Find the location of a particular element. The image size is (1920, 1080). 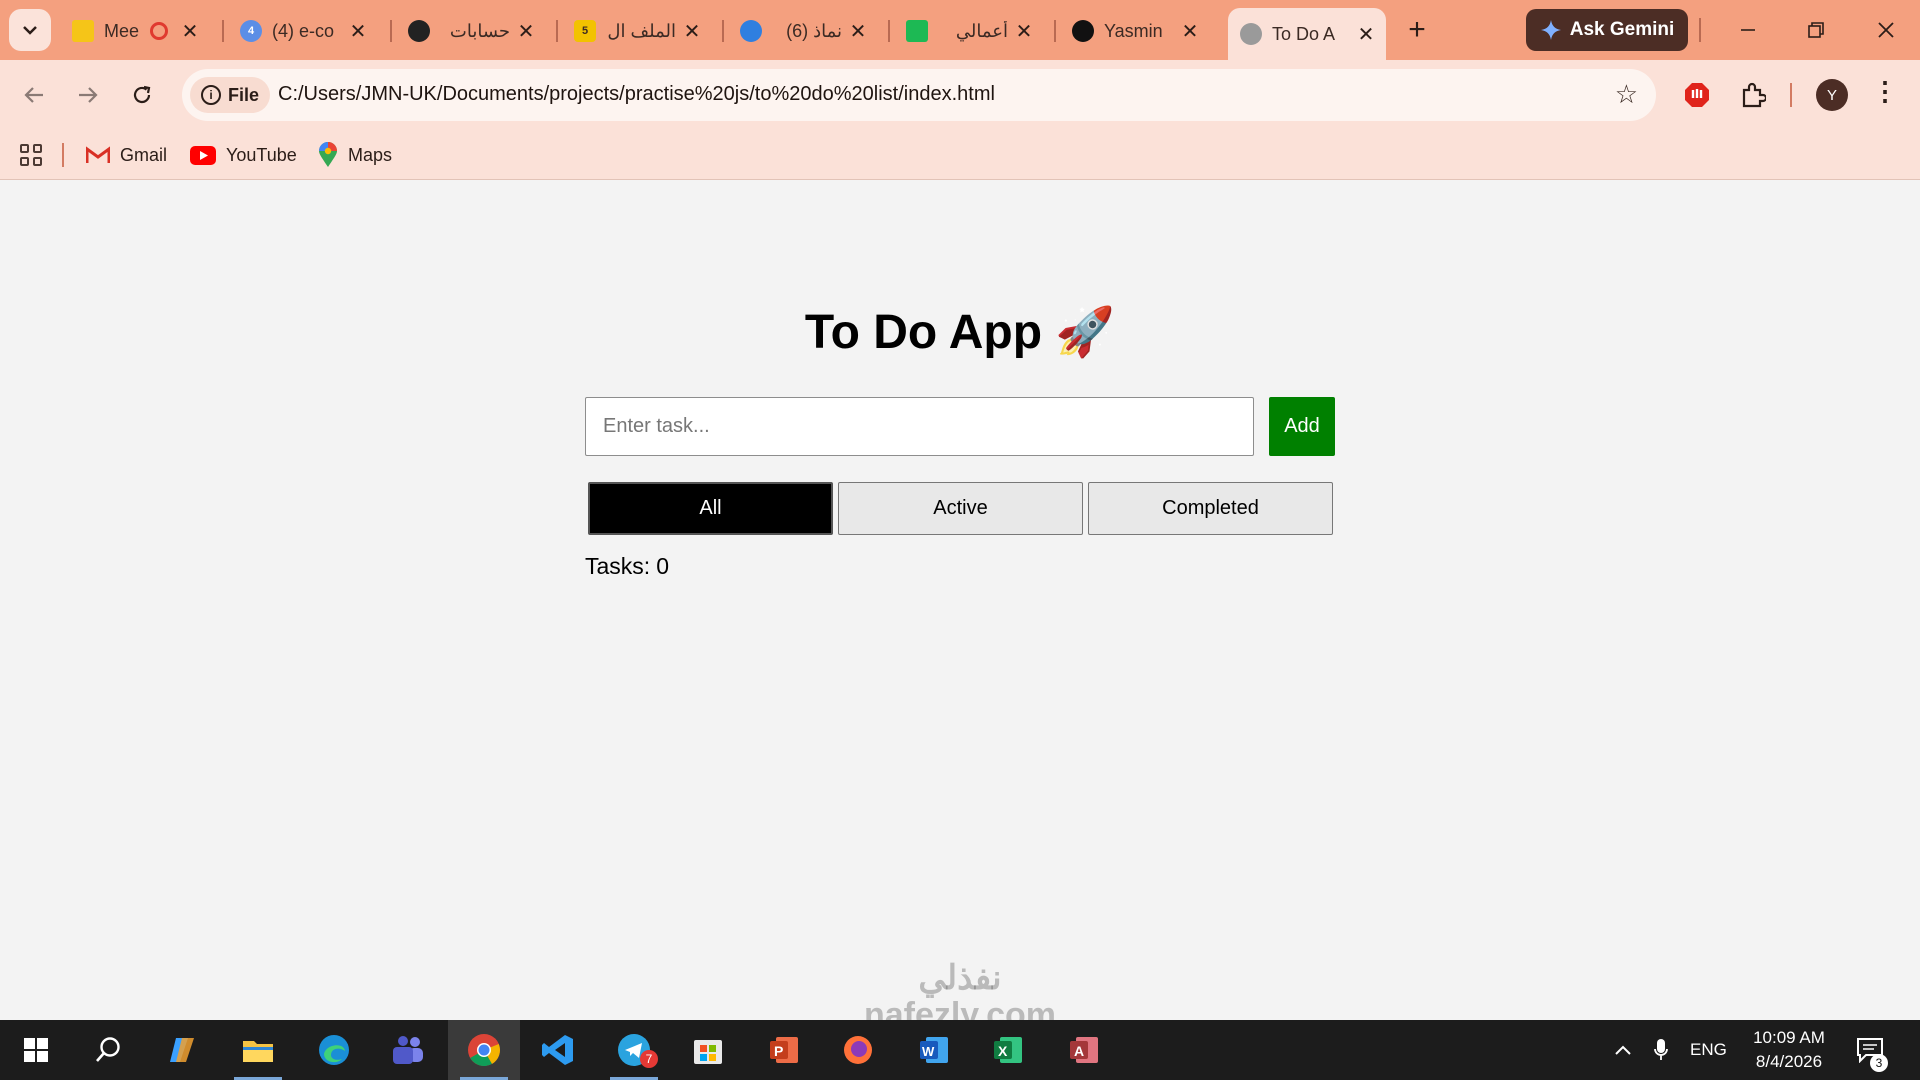

gemini-separator is located at coordinates (1700, 30).